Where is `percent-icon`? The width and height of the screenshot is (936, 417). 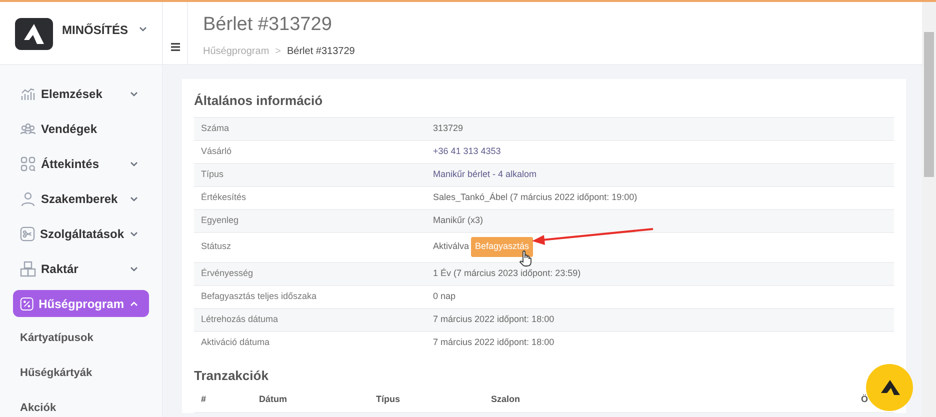 percent-icon is located at coordinates (27, 304).